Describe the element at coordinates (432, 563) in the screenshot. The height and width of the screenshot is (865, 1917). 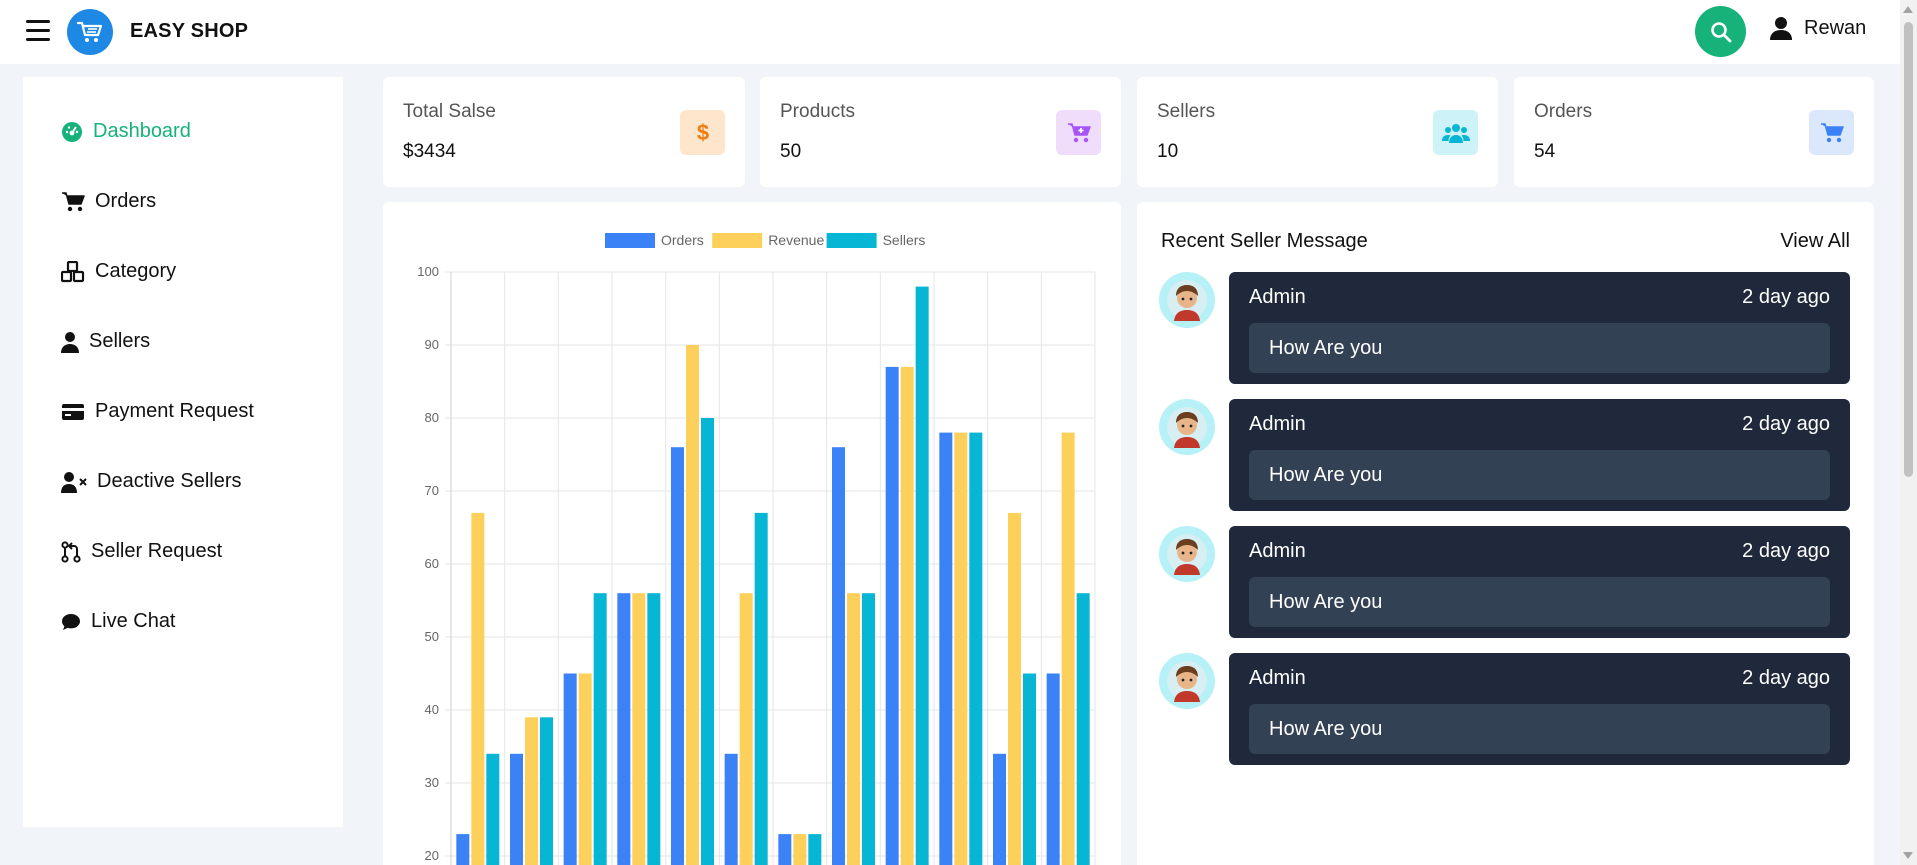
I see `y-tick-label: 60` at that location.